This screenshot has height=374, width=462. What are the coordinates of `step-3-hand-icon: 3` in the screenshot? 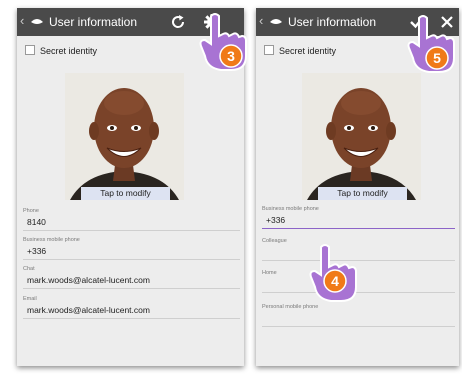 It's located at (223, 42).